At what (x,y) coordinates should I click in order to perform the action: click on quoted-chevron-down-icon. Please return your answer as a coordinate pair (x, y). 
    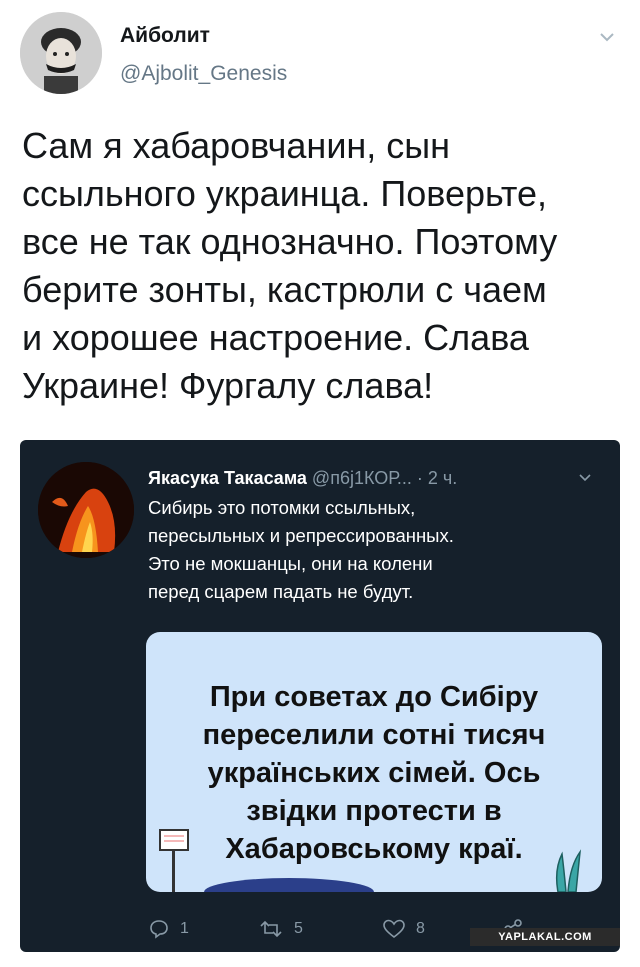
    Looking at the image, I should click on (585, 476).